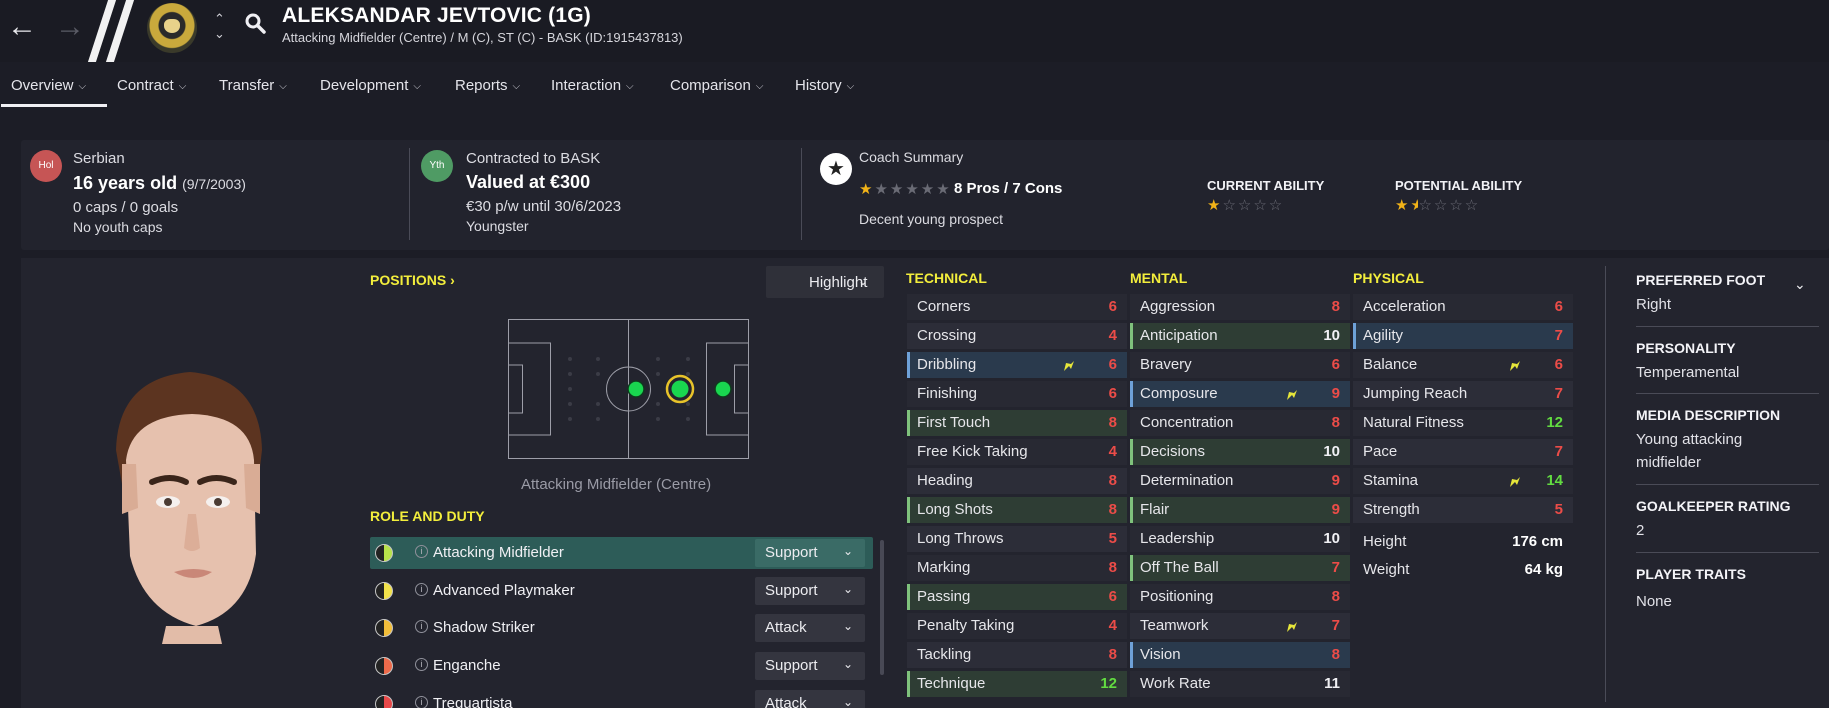 This screenshot has width=1829, height=708. Describe the element at coordinates (621, 591) in the screenshot. I see `role-row: i Advanced Playmaker Support ⌄` at that location.